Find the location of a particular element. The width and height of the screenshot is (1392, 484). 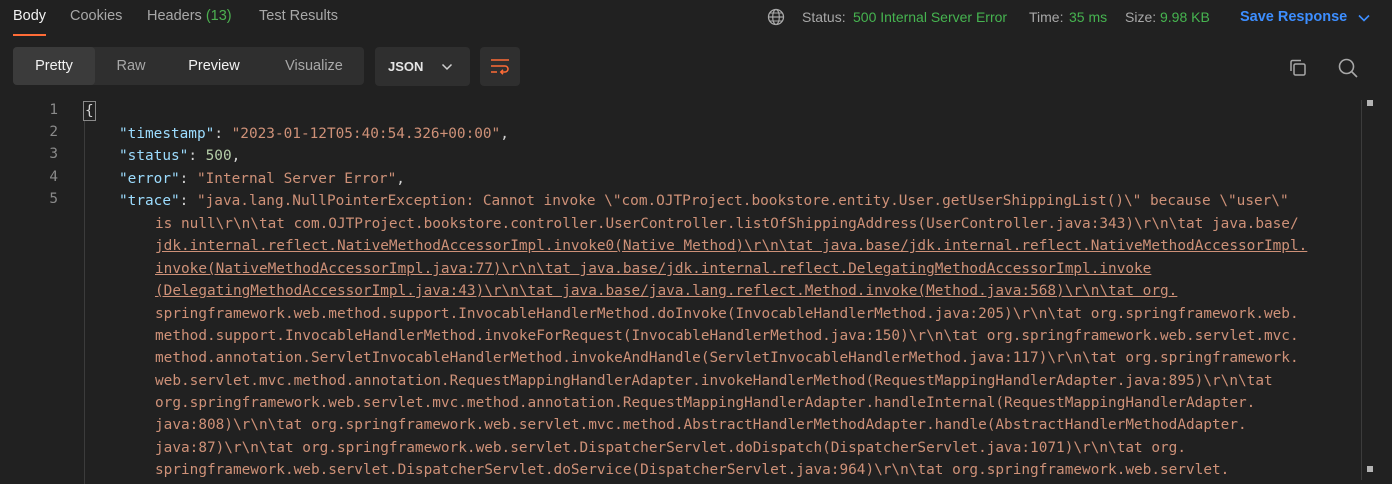

view-mode-switcher: Pretty Raw Preview Visualize is located at coordinates (188, 66).